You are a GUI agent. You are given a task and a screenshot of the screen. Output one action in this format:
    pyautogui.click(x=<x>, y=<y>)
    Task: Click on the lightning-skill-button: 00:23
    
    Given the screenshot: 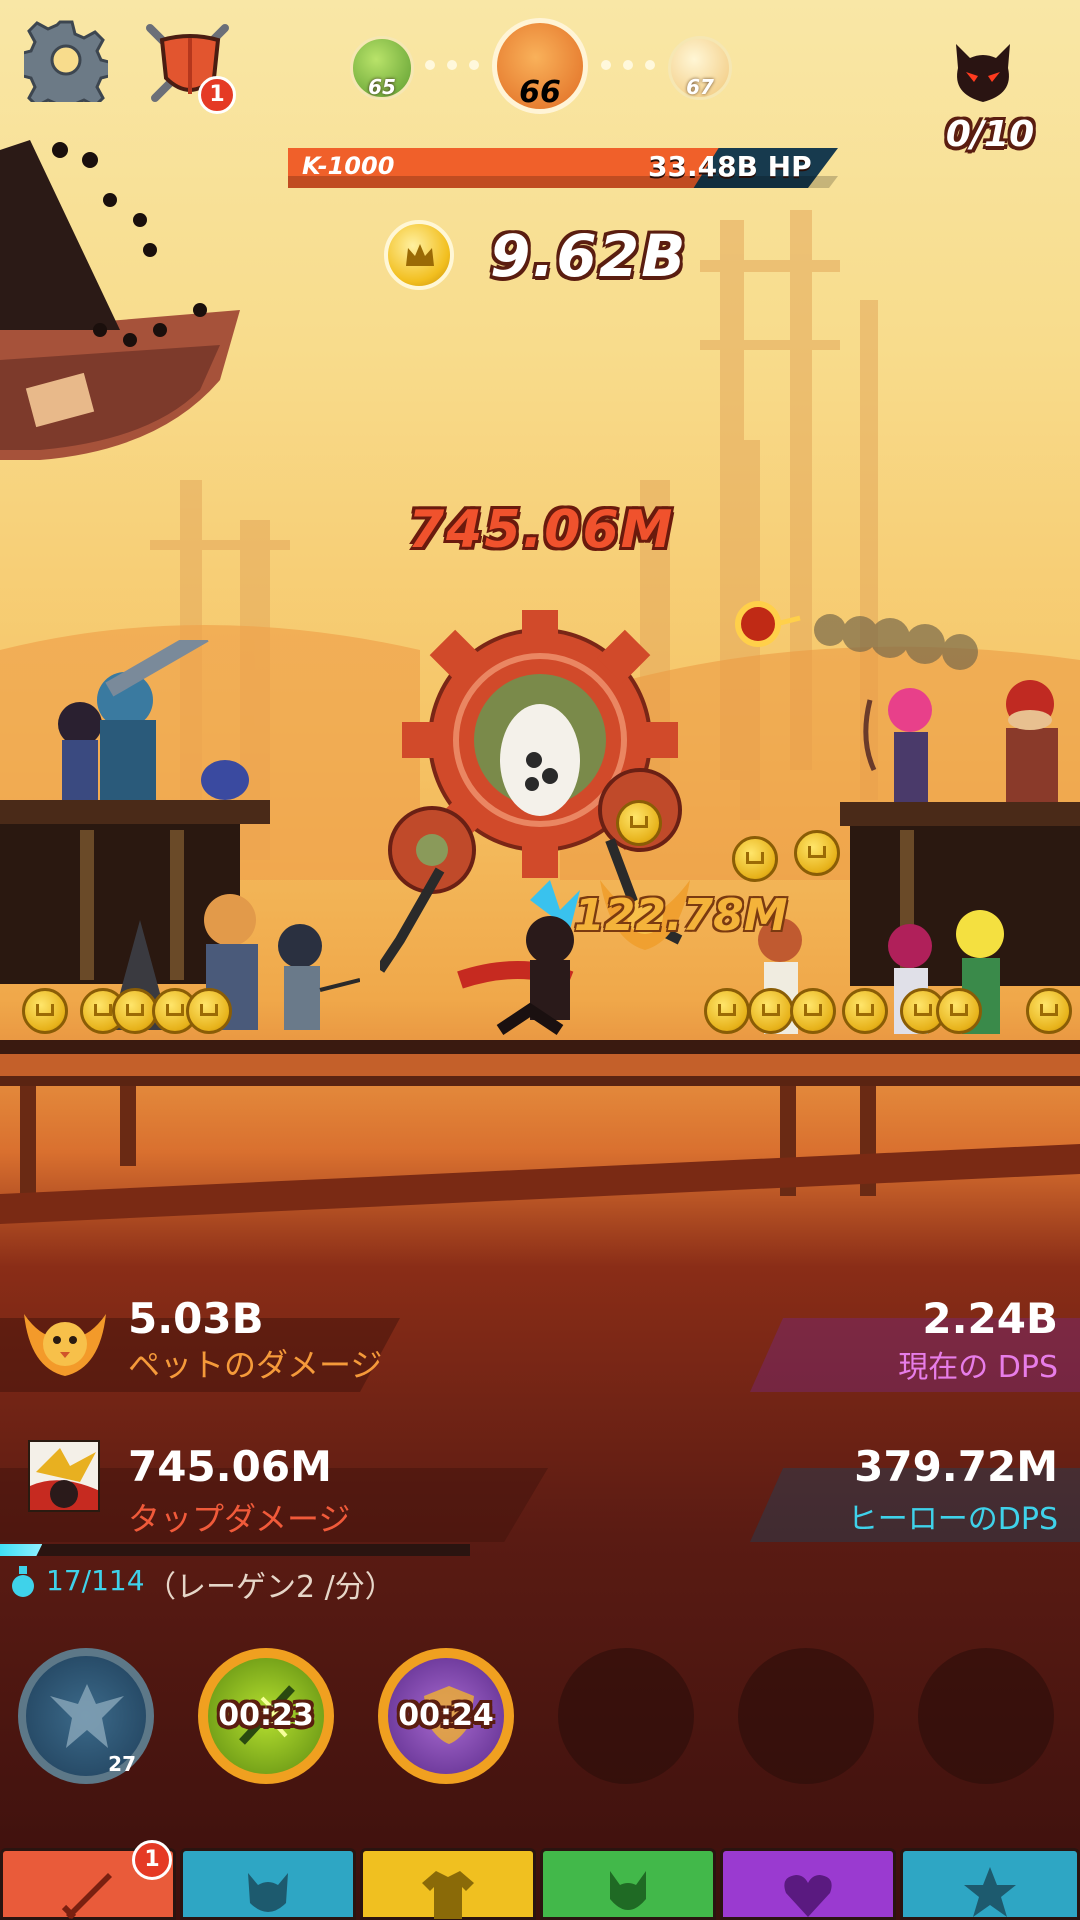 What is the action you would take?
    pyautogui.click(x=266, y=1716)
    